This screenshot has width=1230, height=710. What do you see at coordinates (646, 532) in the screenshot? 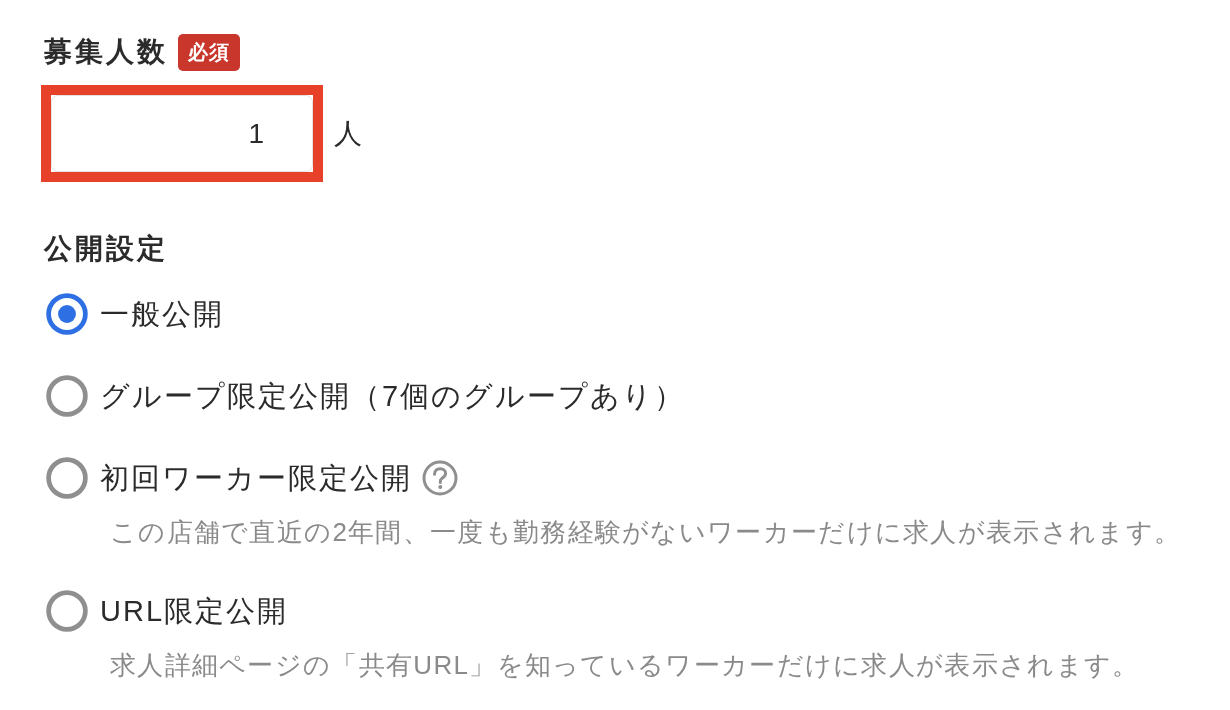
I see `option-description: この店舗で直近の2年間、一度も勤務経験がないワーカーだけに求人が表示されます。` at bounding box center [646, 532].